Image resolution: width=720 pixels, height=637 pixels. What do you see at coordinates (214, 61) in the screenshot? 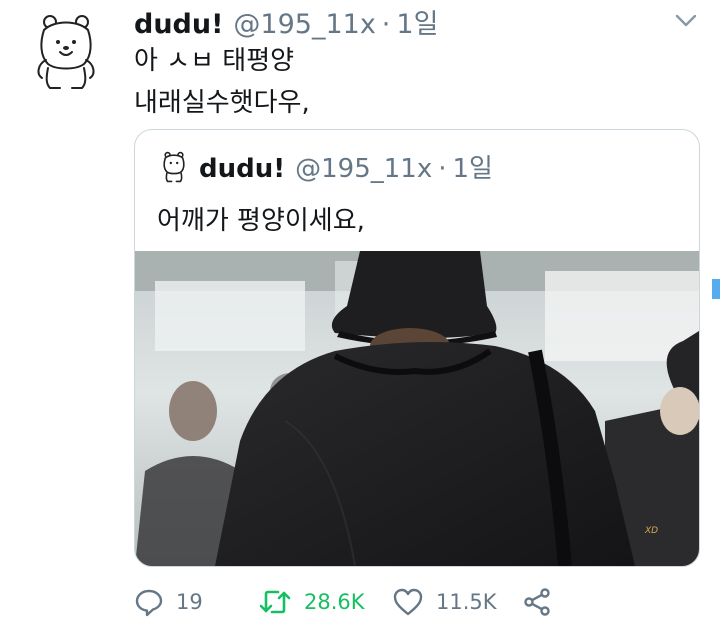
I see `tweet-text-line-1: 아 ㅅㅂ 태평양` at bounding box center [214, 61].